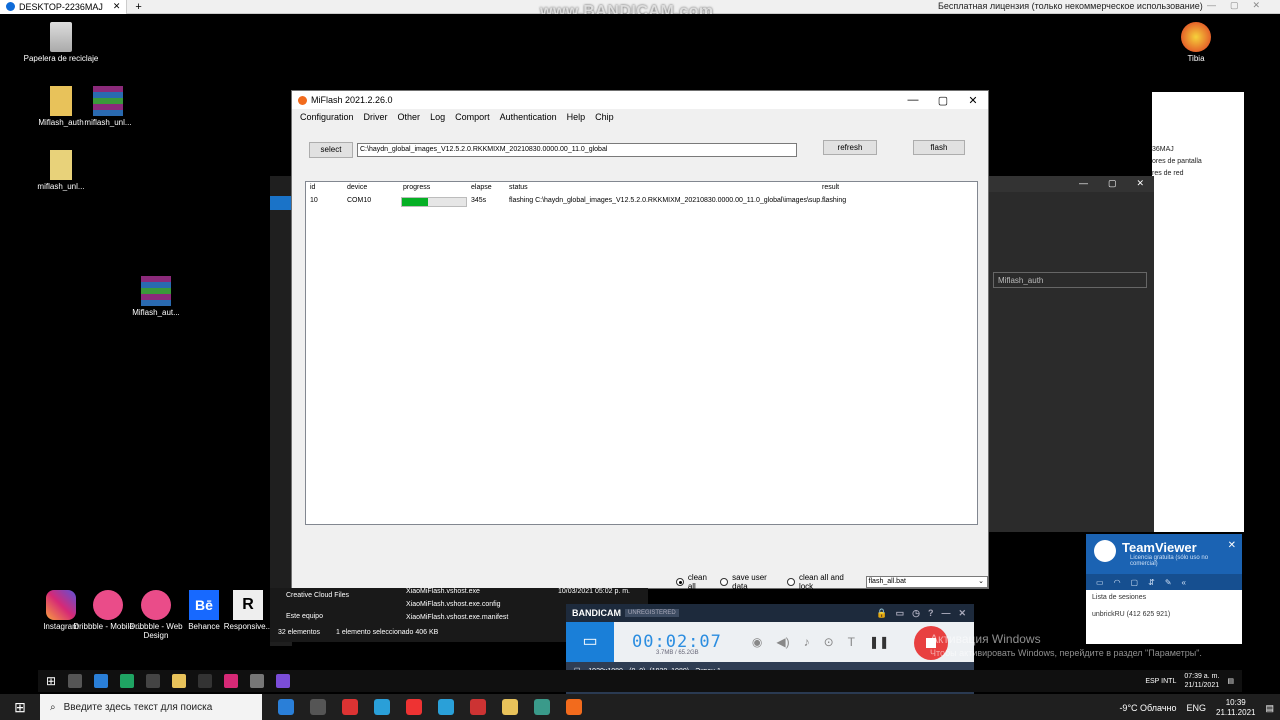 The width and height of the screenshot is (1280, 720). Describe the element at coordinates (1196, 42) in the screenshot. I see `desktop-icon-tibia: Tibia` at that location.